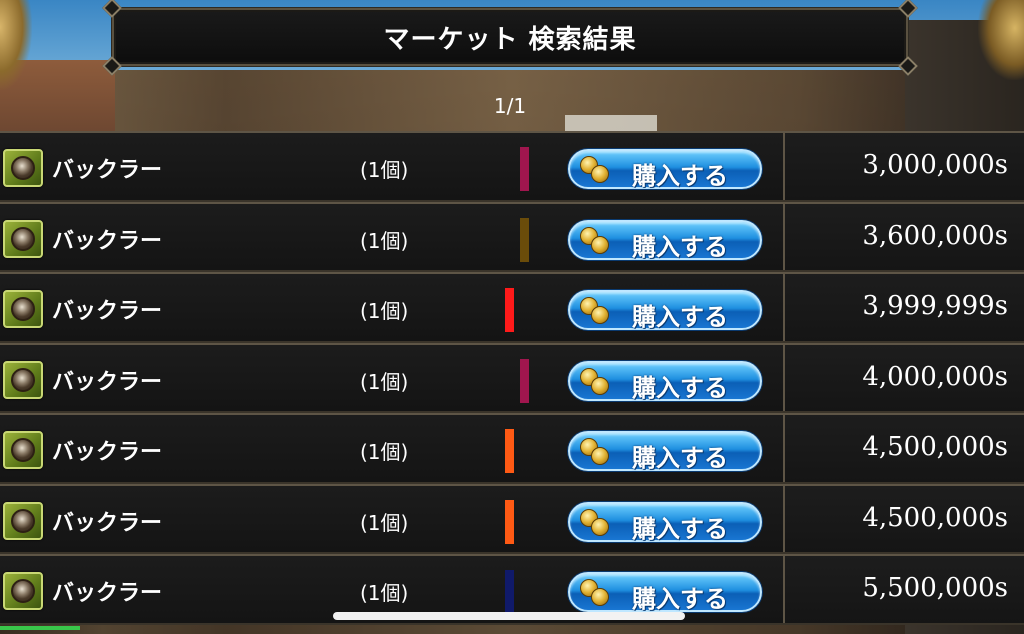  What do you see at coordinates (935, 376) in the screenshot?
I see `item-price: 4,000,000s` at bounding box center [935, 376].